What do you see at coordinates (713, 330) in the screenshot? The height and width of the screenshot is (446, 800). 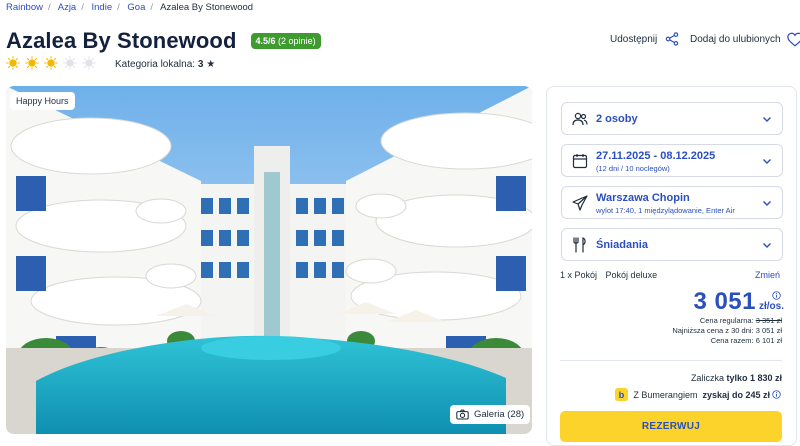 I see `lowest-price-label: Najniższa cena z 30 dni:` at bounding box center [713, 330].